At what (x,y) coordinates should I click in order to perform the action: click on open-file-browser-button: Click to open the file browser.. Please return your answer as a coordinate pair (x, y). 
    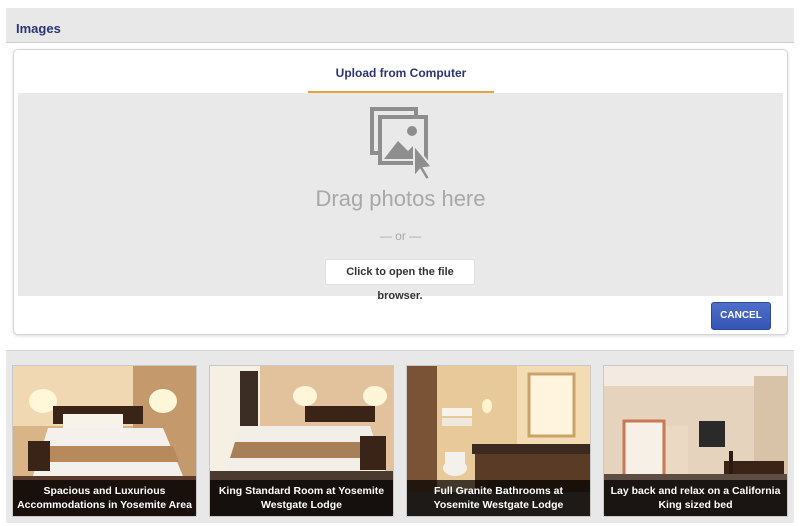
    Looking at the image, I should click on (400, 280).